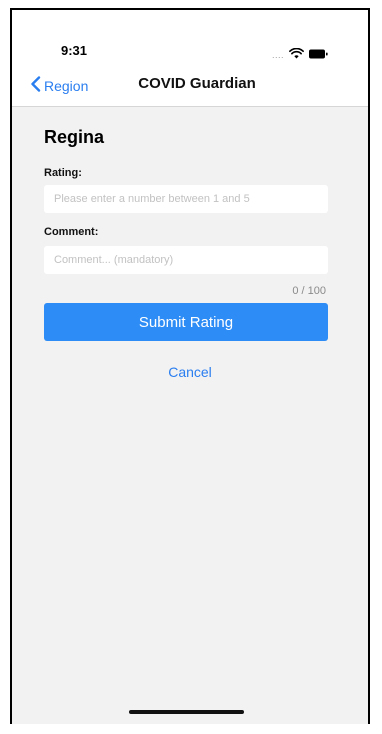 This screenshot has height=734, width=382. What do you see at coordinates (74, 50) in the screenshot?
I see `status-time: 9:31` at bounding box center [74, 50].